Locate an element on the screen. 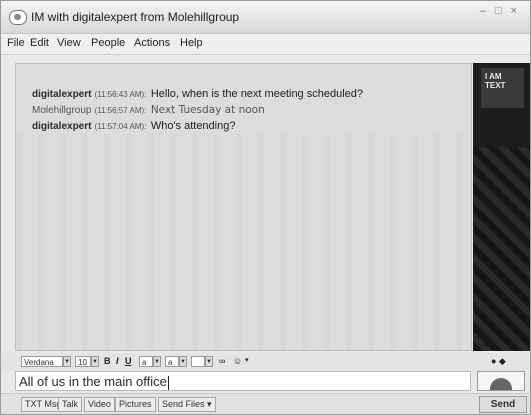  talk-button: Talk is located at coordinates (70, 404).